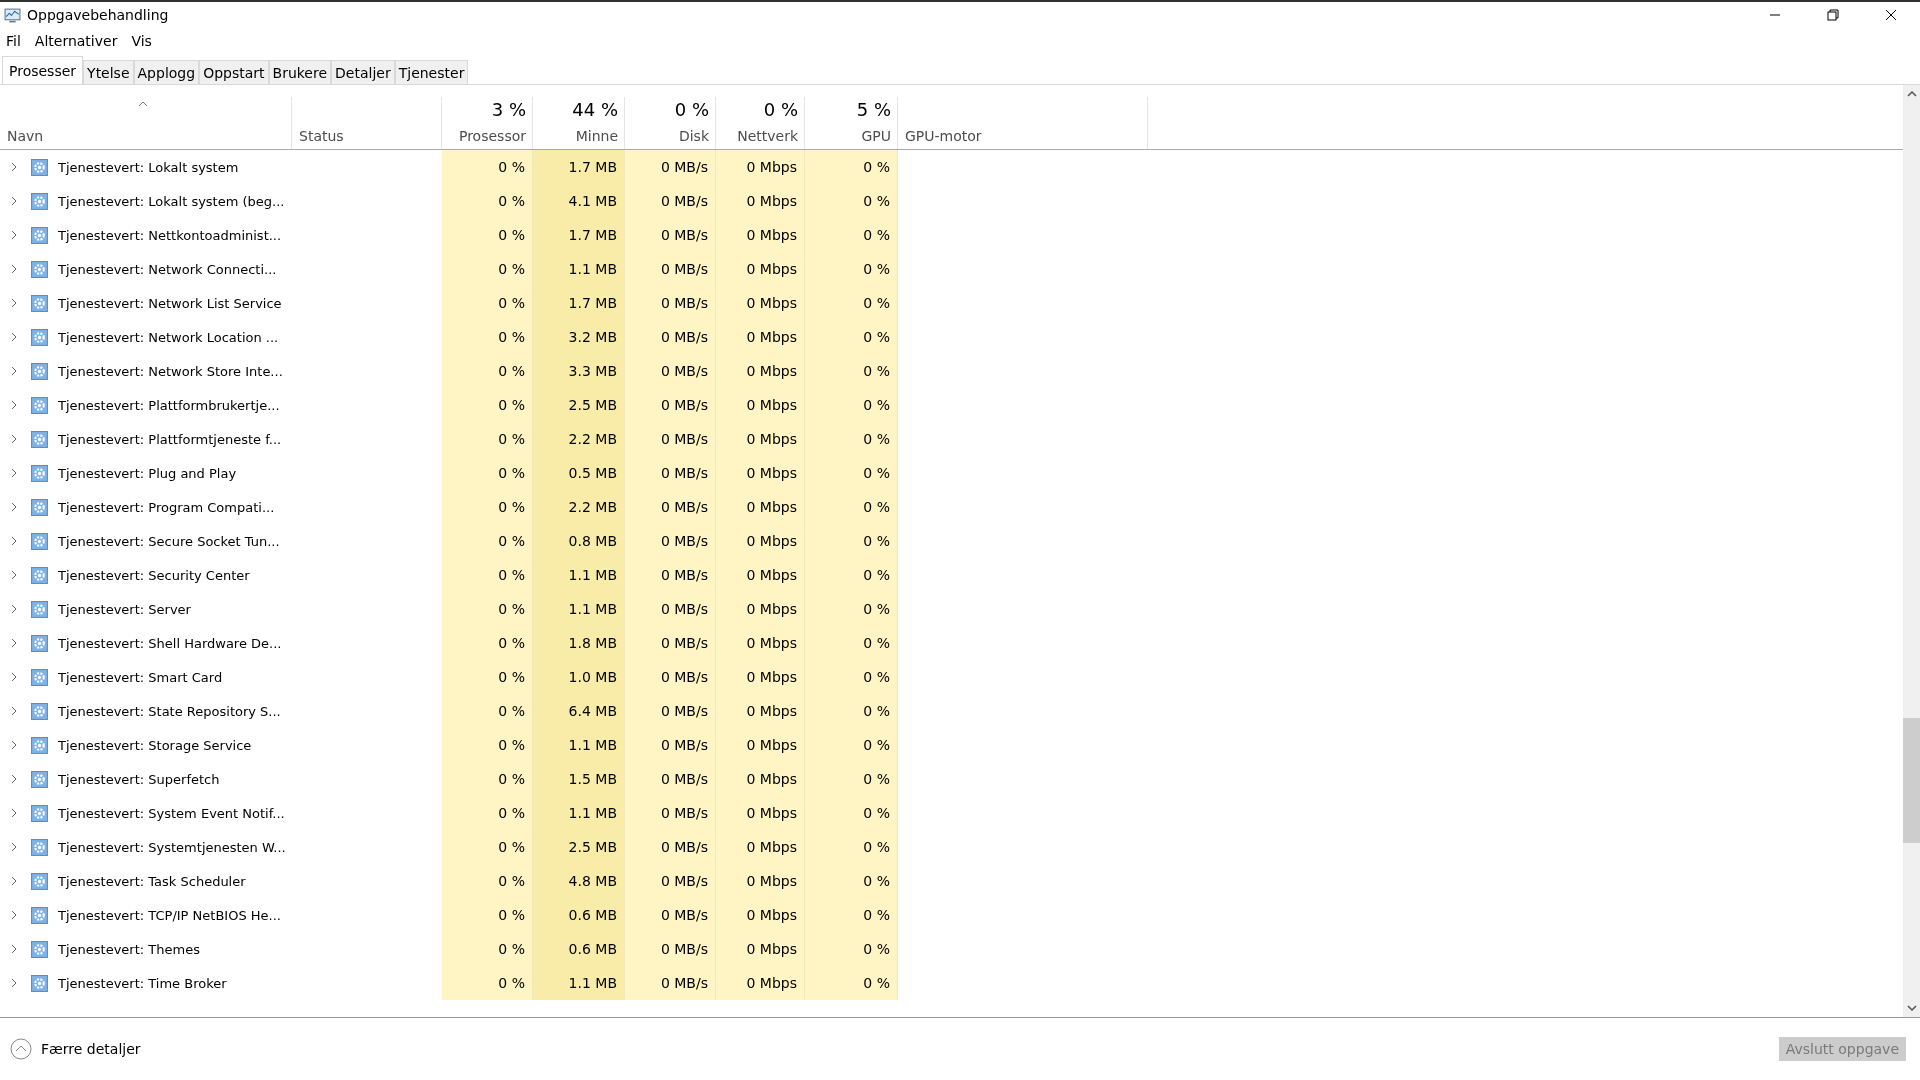 The height and width of the screenshot is (1080, 1920). I want to click on fewer-details-link: Færre detaljer, so click(91, 1049).